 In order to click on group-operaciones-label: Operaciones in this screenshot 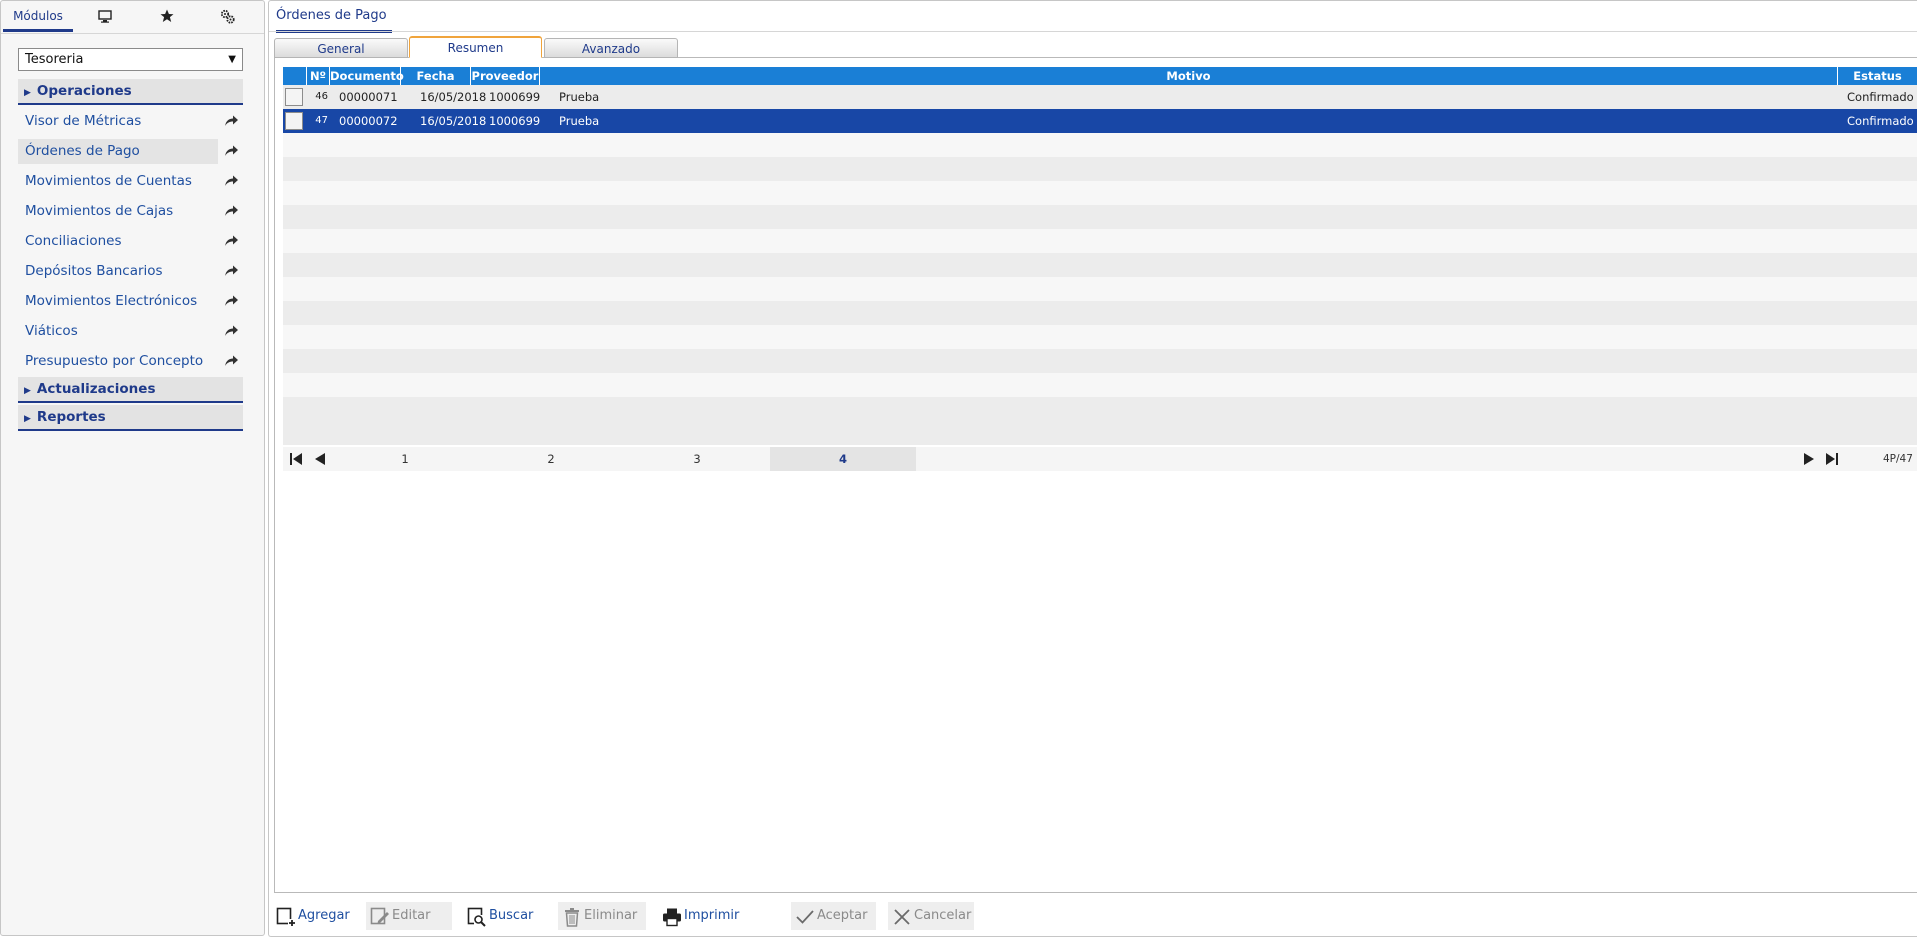, I will do `click(84, 91)`.